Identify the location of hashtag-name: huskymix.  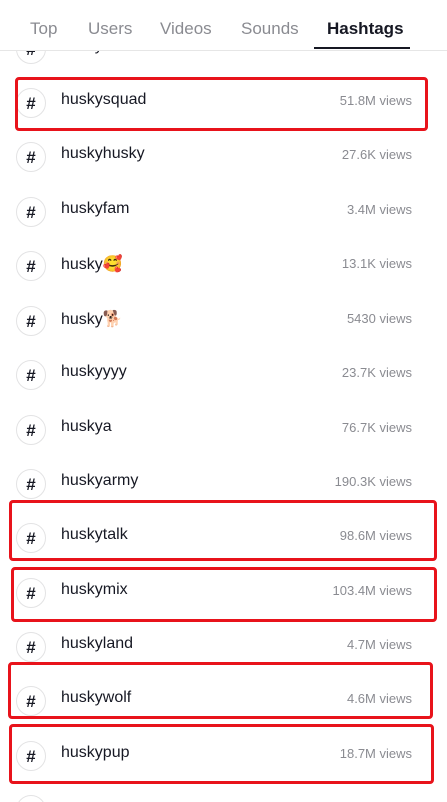
(94, 589).